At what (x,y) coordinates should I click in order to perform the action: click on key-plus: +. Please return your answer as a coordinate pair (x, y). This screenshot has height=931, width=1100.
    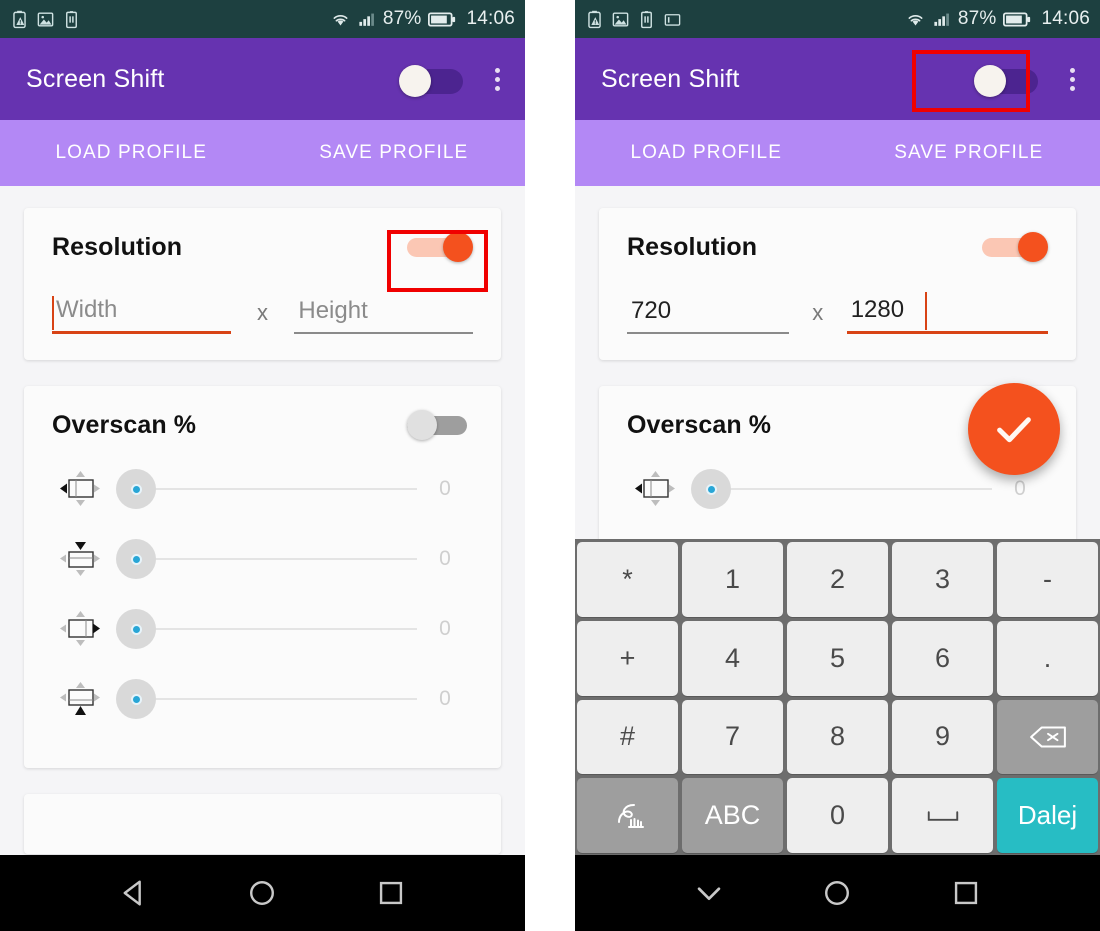
    Looking at the image, I should click on (627, 658).